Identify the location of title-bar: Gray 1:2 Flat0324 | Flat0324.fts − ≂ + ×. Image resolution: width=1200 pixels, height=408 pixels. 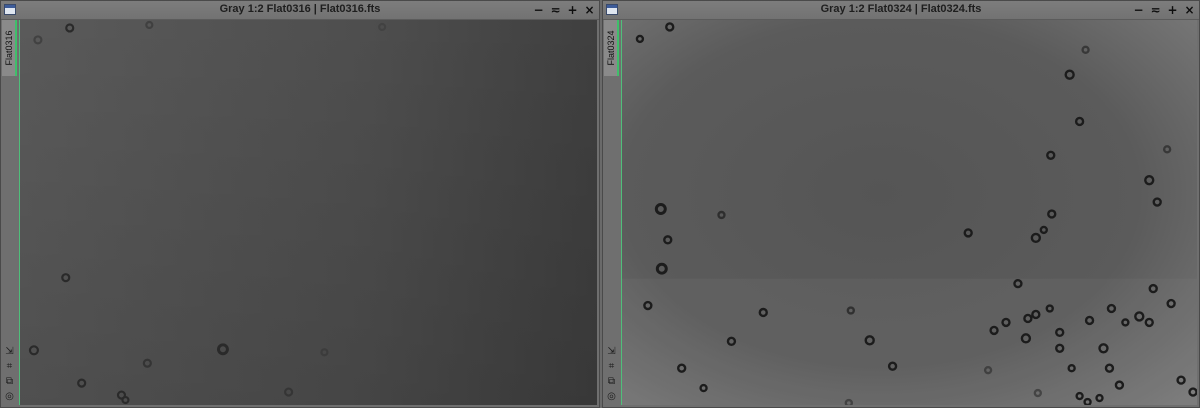
(901, 10).